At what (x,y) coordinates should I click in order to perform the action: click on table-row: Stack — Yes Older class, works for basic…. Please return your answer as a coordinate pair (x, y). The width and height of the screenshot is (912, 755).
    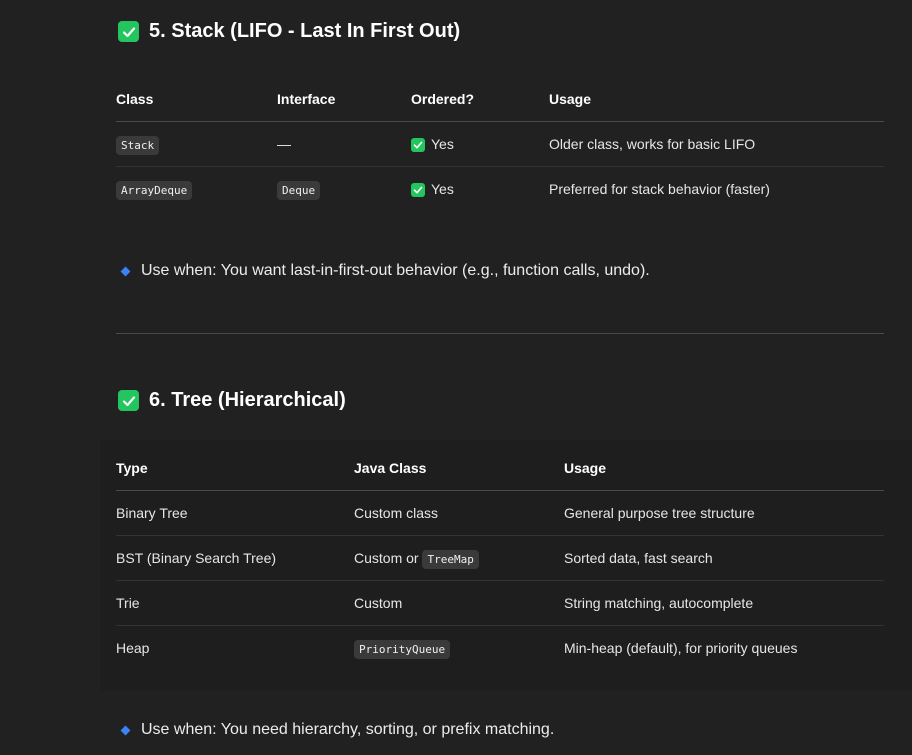
    Looking at the image, I should click on (500, 144).